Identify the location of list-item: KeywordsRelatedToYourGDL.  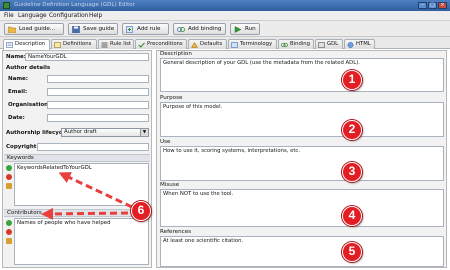
(54, 168).